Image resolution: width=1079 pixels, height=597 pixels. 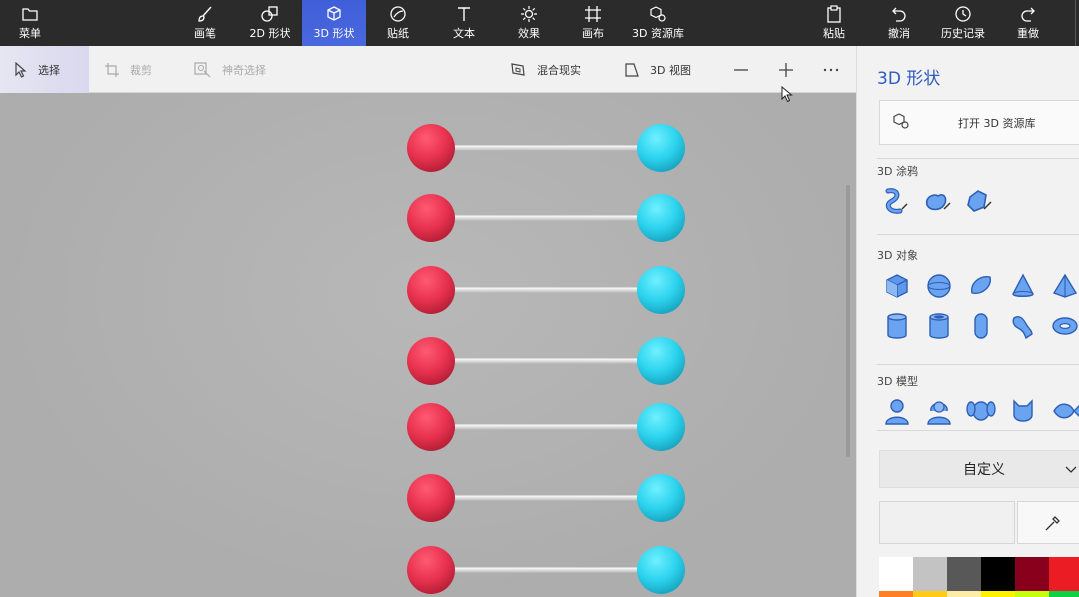 I want to click on shapes-3d-tab: 3D 形状, so click(x=334, y=23).